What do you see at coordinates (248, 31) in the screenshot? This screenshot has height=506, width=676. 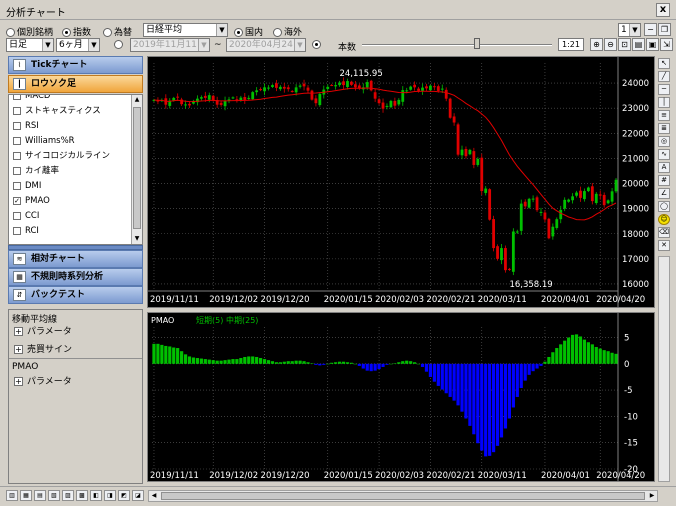 I see `radio-domestic: 国内` at bounding box center [248, 31].